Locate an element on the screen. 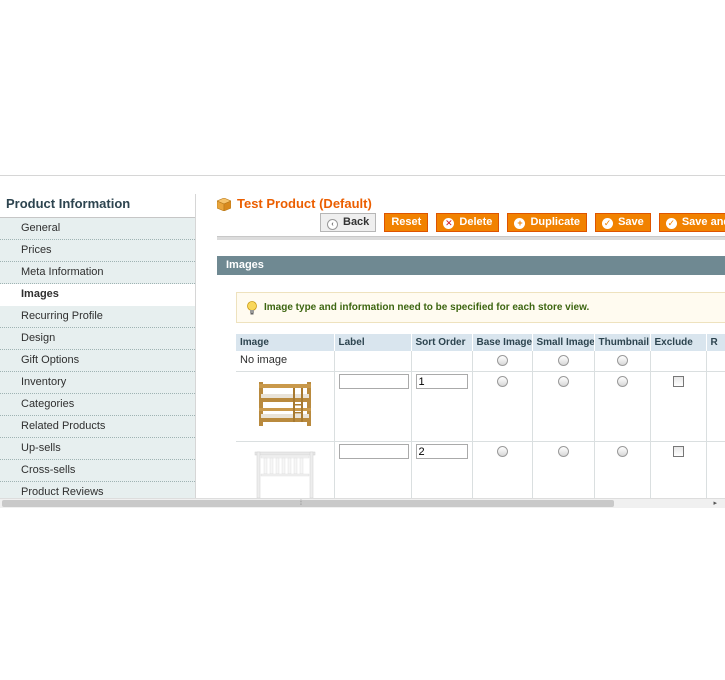  page-title: Test Product (Default) is located at coordinates (304, 203).